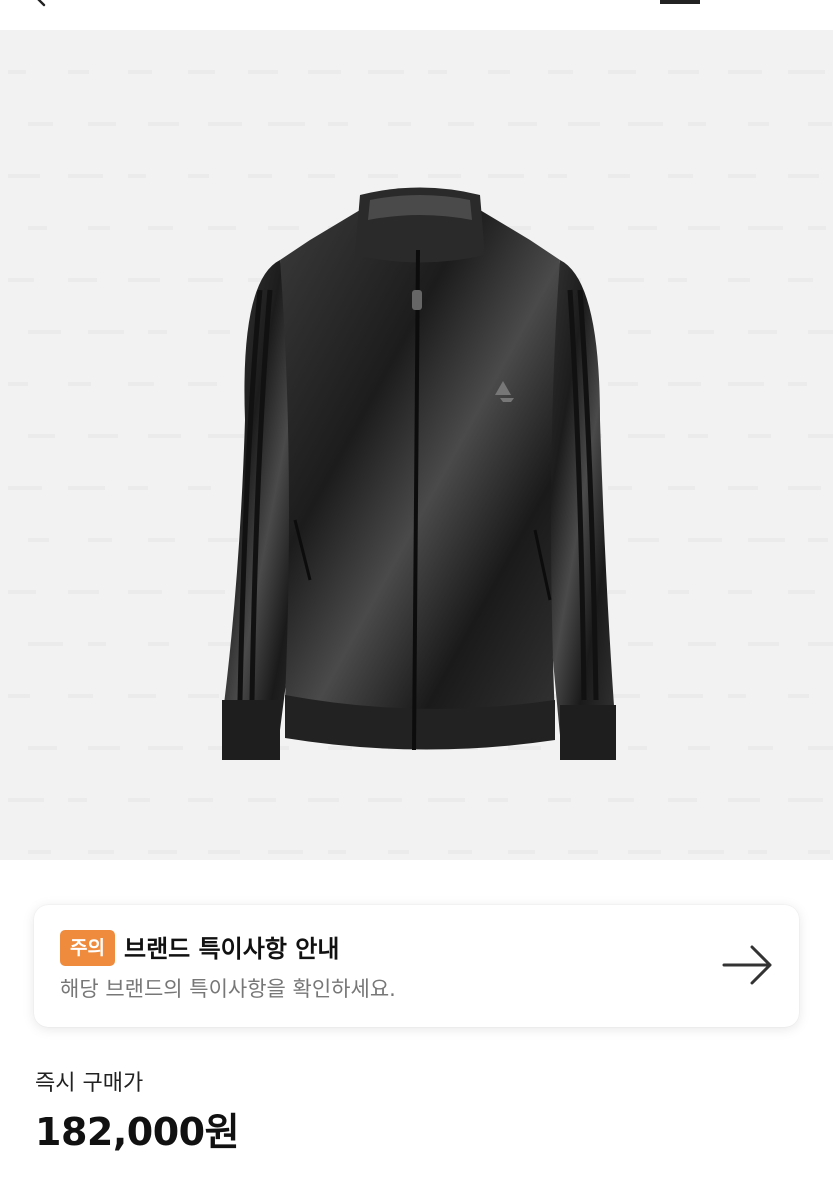 The width and height of the screenshot is (833, 1200). I want to click on notice-subtitle: 해당 브랜드의 특이사항을 확인하세요., so click(228, 989).